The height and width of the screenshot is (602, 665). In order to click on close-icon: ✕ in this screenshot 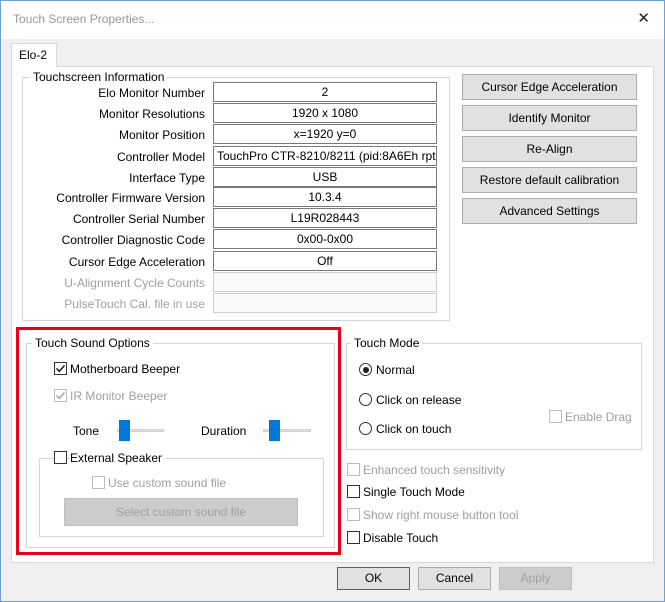, I will do `click(643, 19)`.